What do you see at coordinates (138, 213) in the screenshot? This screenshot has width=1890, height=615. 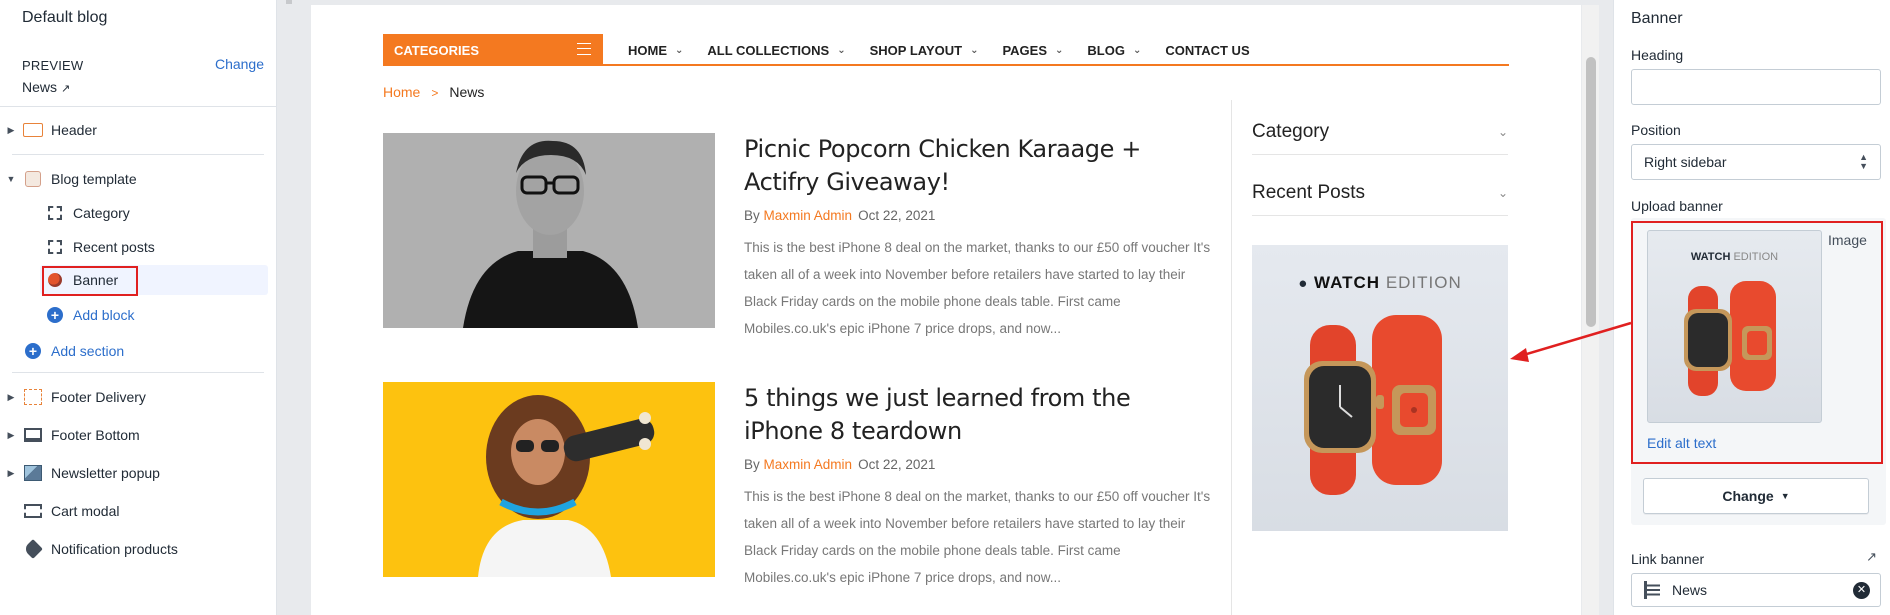 I see `block-category: Category` at bounding box center [138, 213].